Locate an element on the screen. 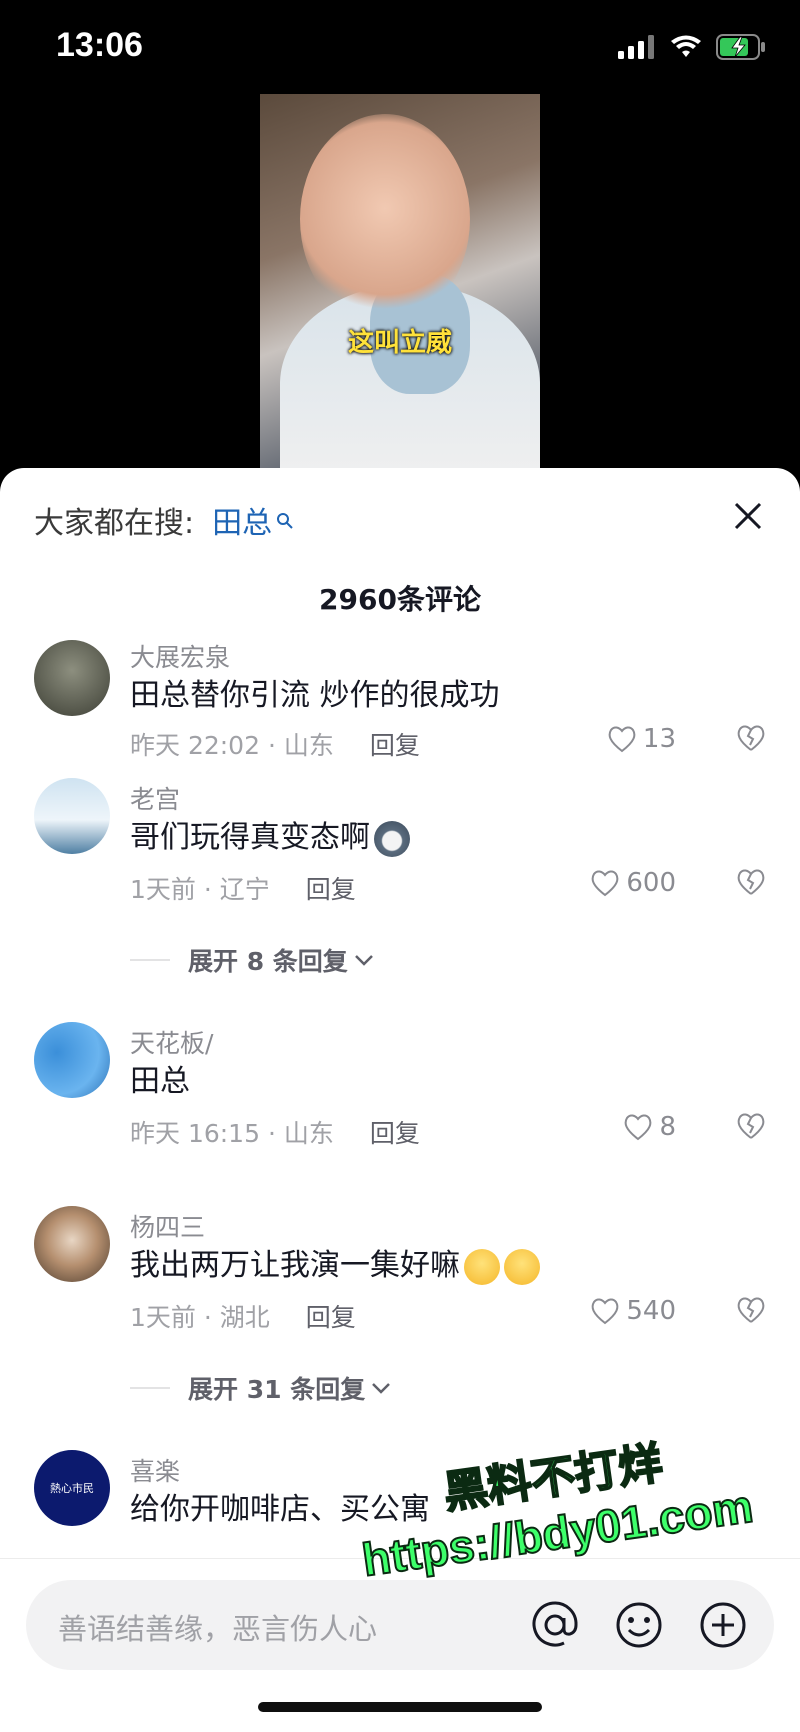 This screenshot has height=1732, width=800. video-caption: 这叫立威 is located at coordinates (399, 343).